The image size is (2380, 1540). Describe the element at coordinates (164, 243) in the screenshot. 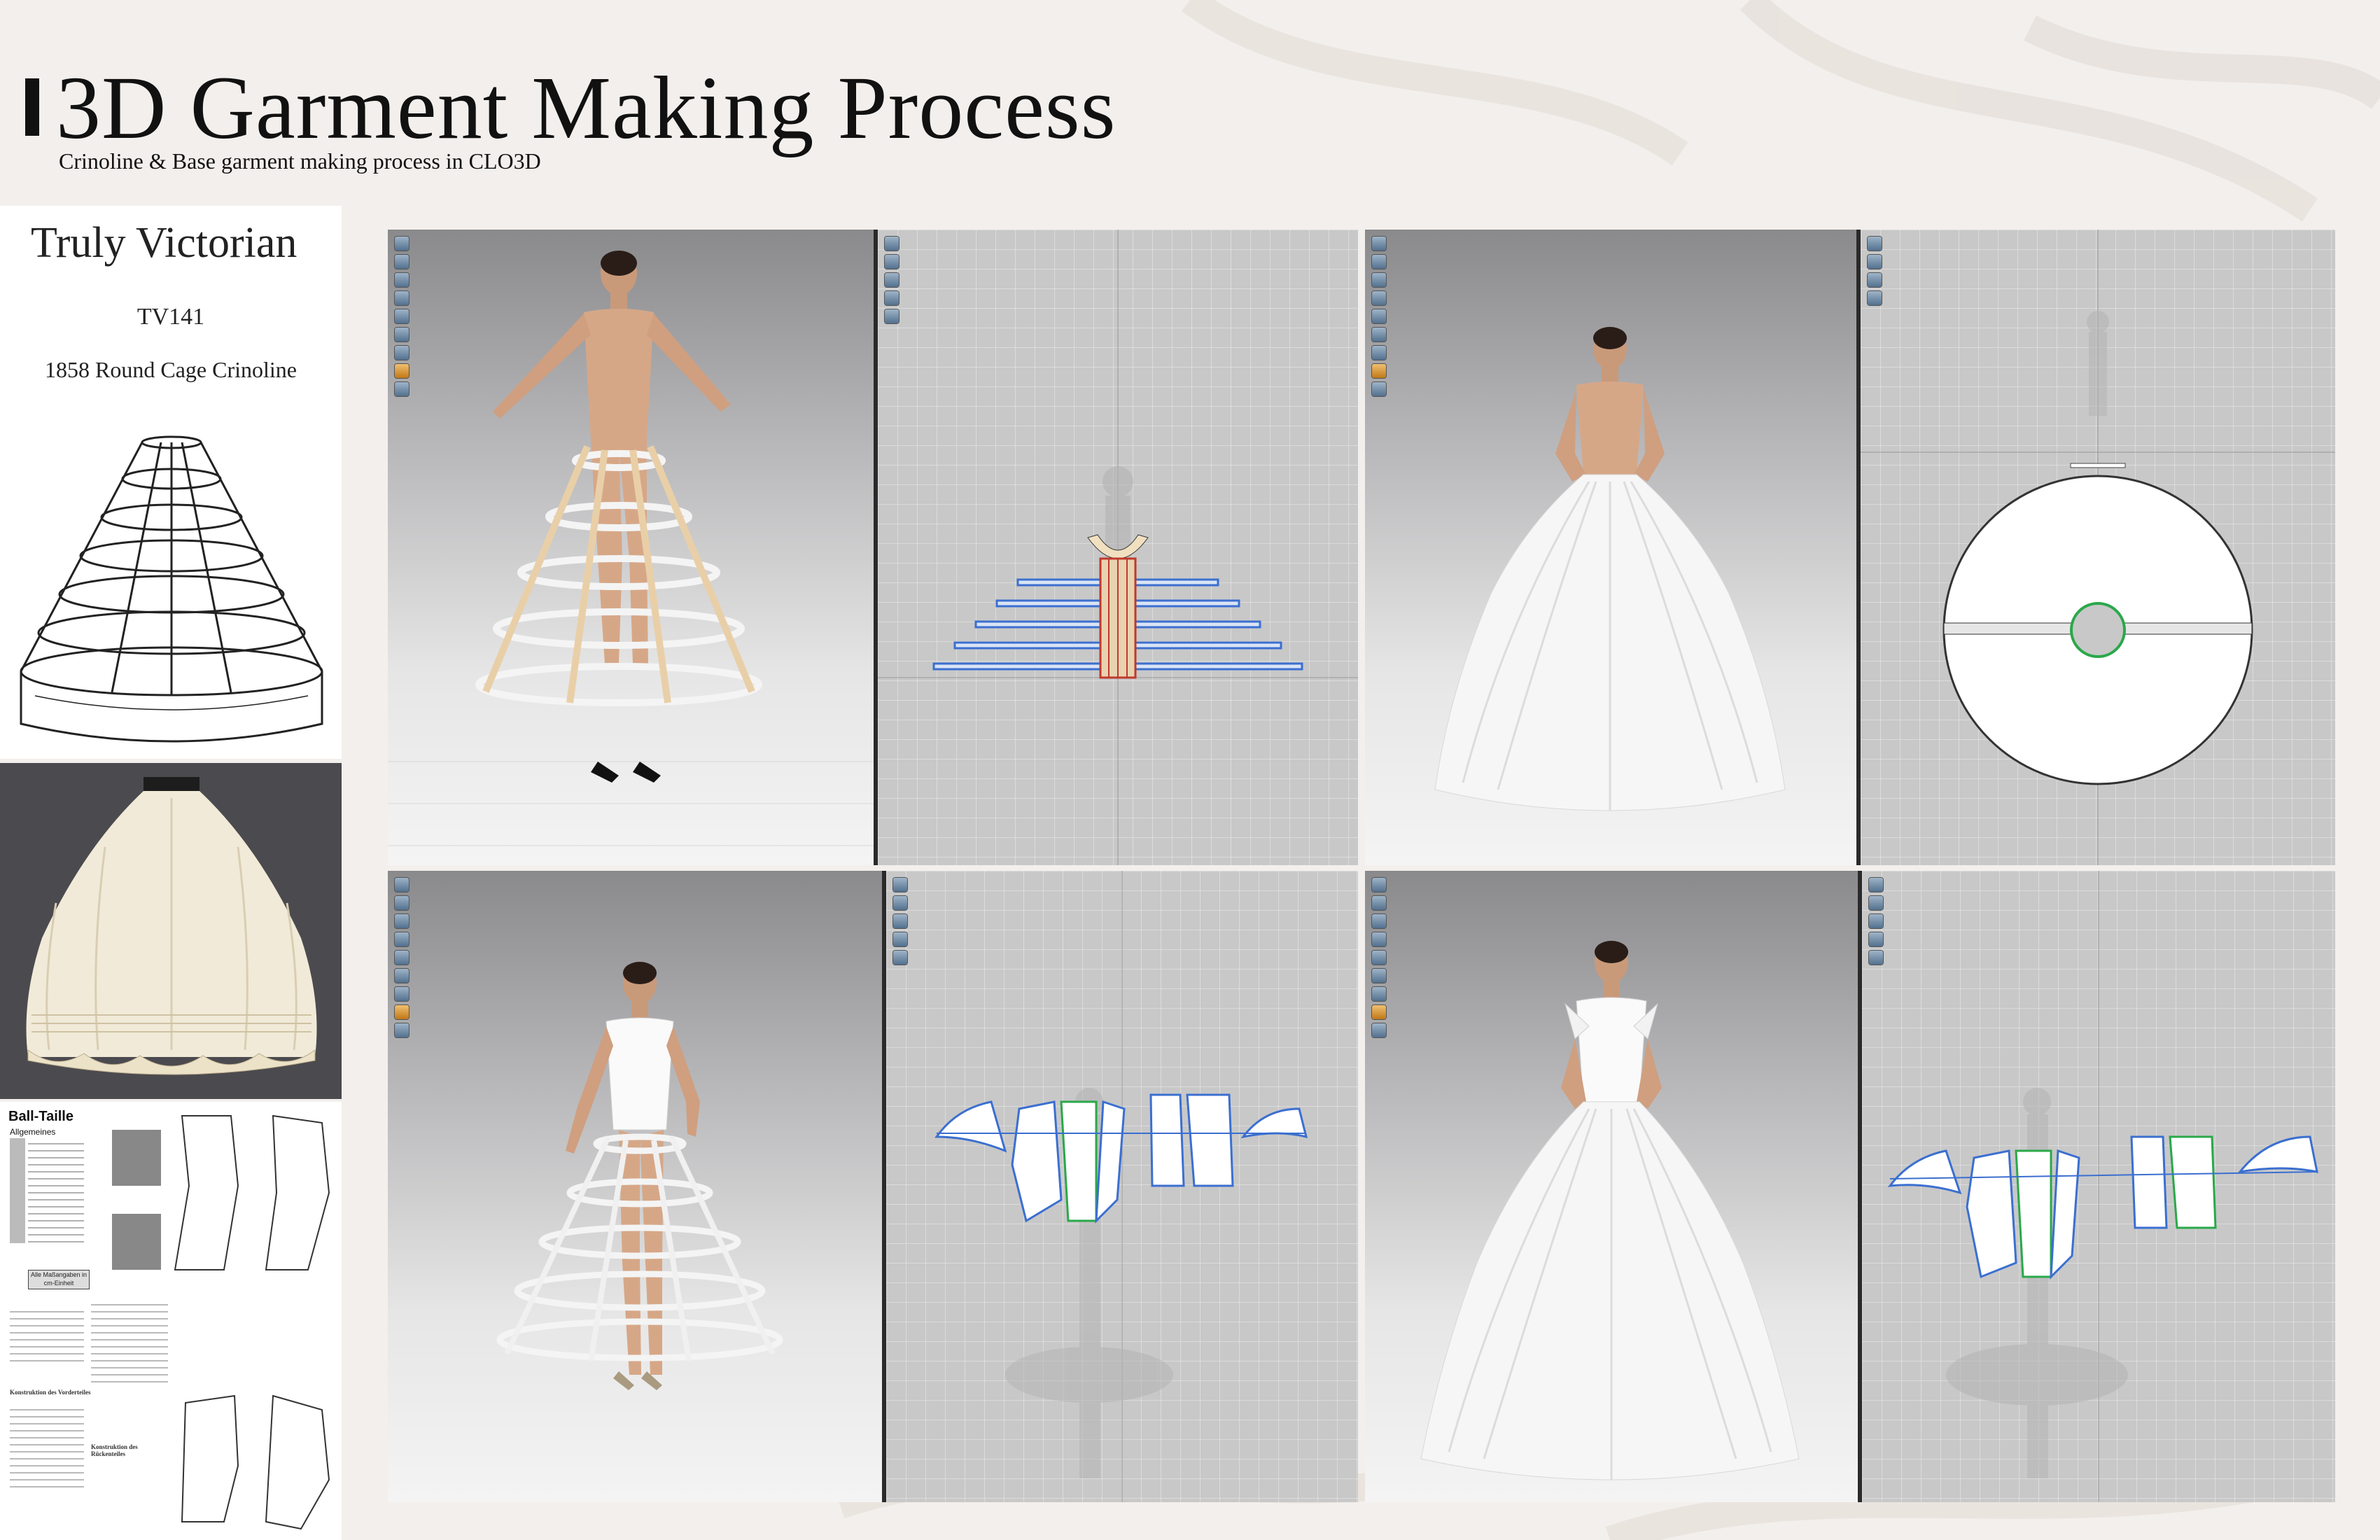

I see `pattern-brand: Truly Victorian` at that location.